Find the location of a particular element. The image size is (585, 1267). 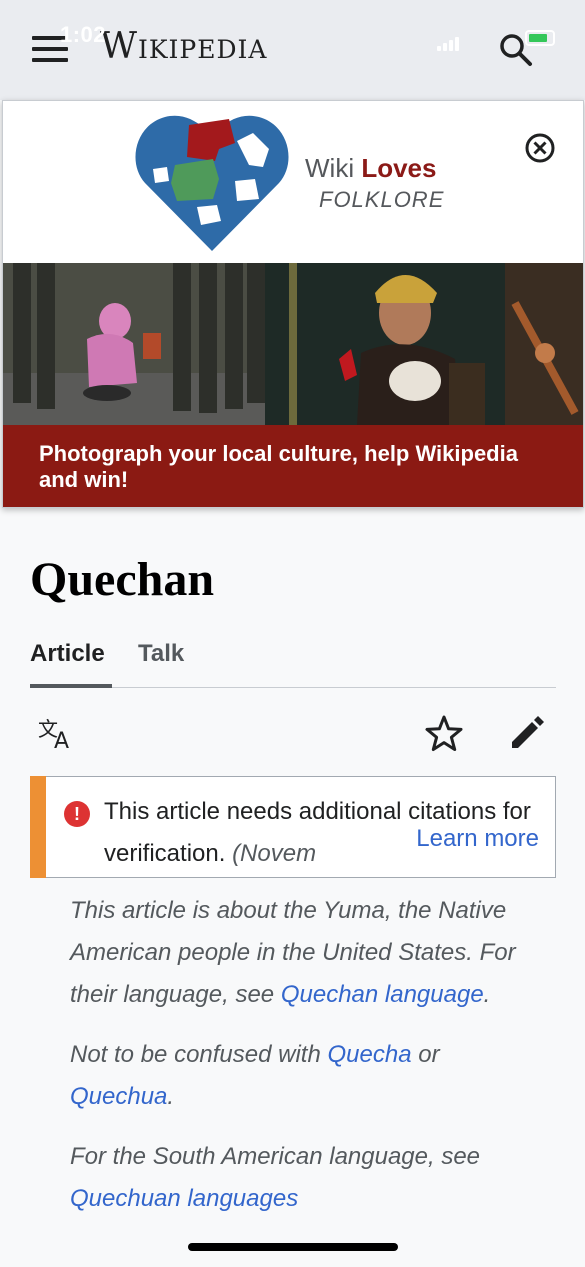

banner-logo-subtitle: FOLKLORE is located at coordinates (382, 199).